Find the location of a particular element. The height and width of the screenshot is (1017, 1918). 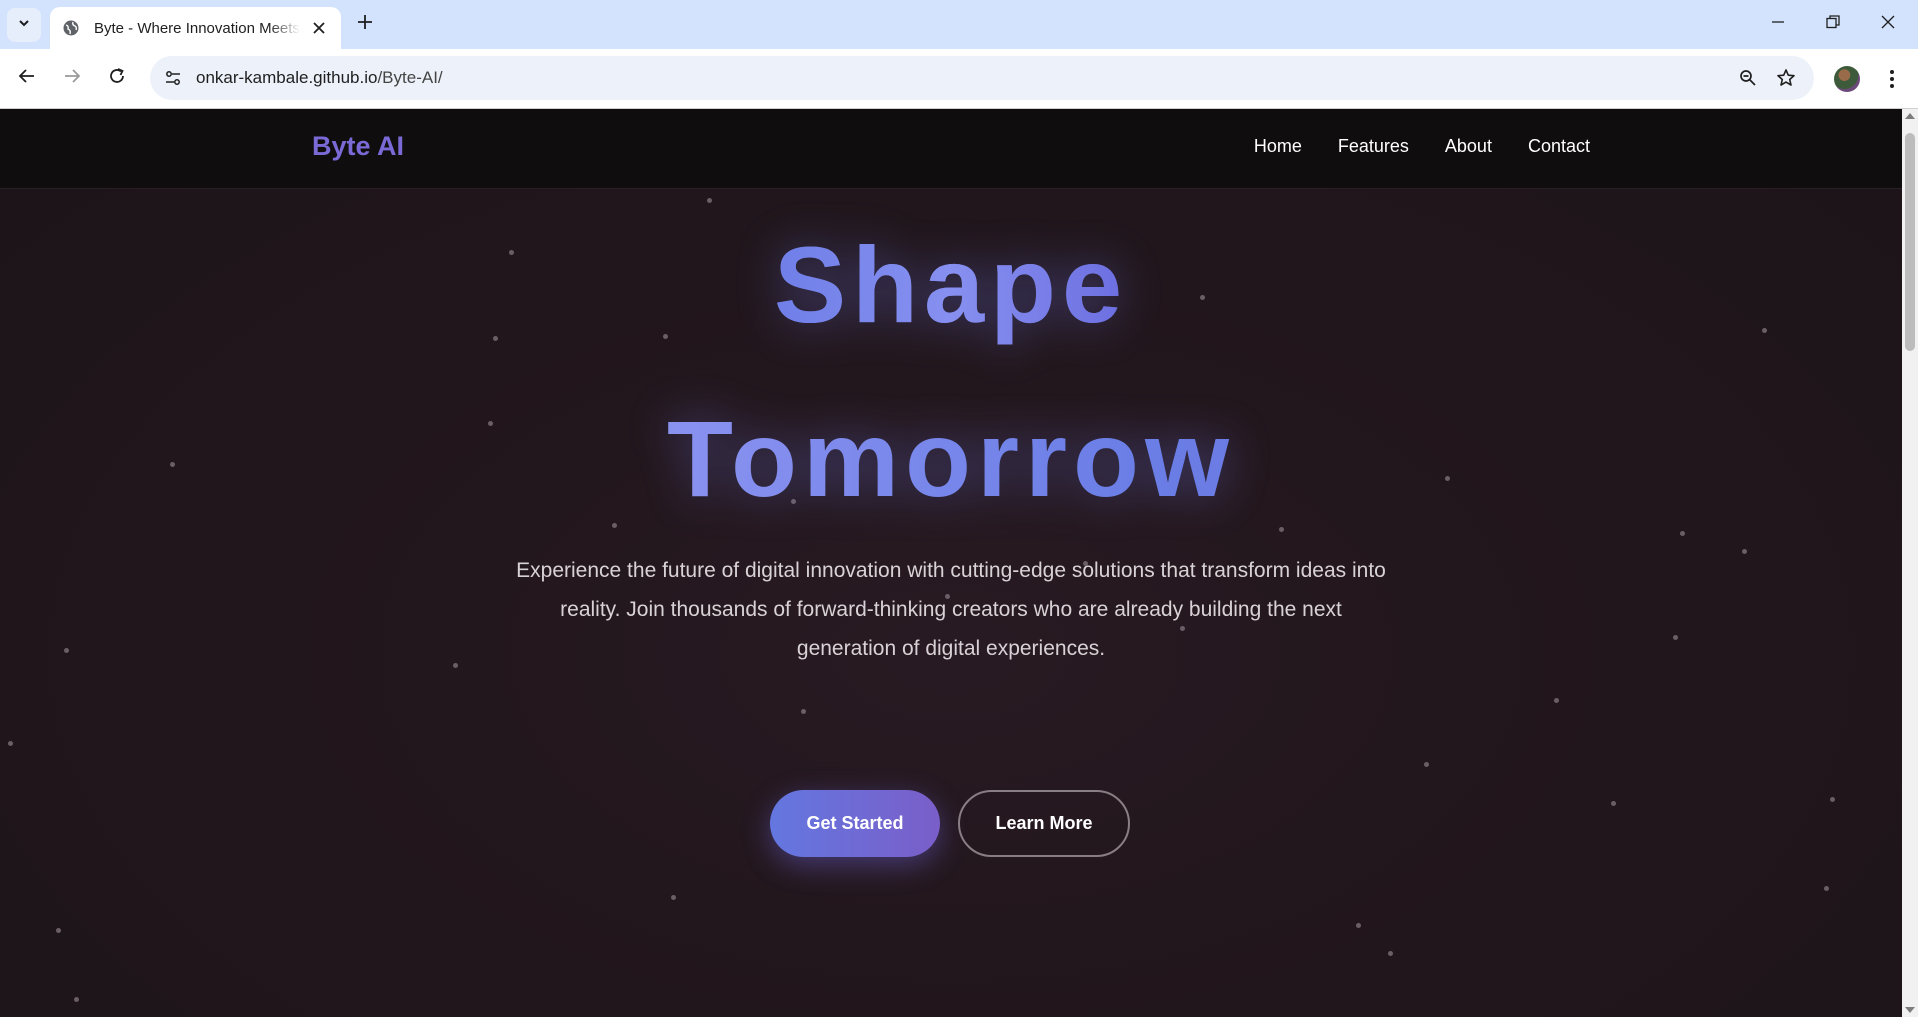

minimize-button is located at coordinates (1778, 24).